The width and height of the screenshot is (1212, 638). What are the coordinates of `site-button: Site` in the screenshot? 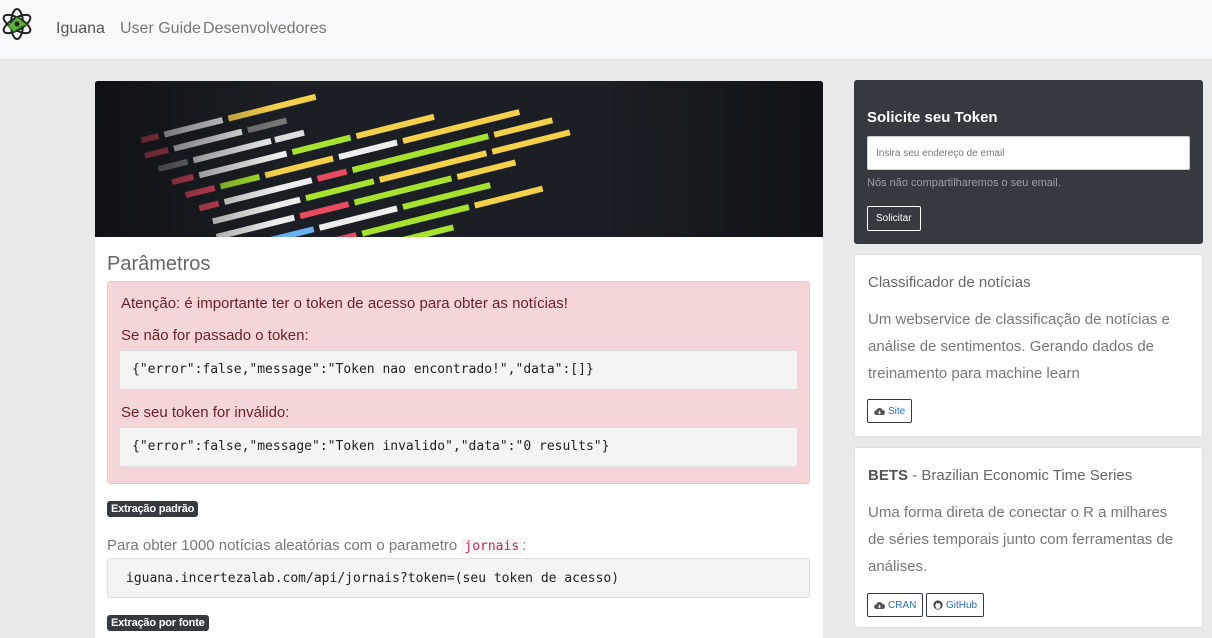 It's located at (890, 411).